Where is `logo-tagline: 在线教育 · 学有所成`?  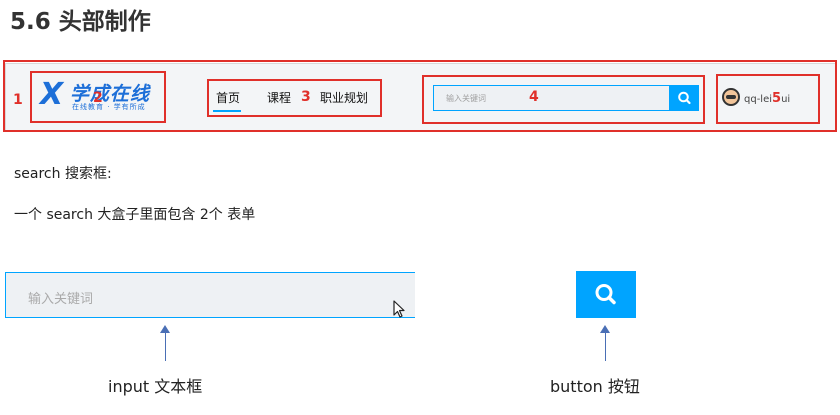
logo-tagline: 在线教育 · 学有所成 is located at coordinates (109, 107).